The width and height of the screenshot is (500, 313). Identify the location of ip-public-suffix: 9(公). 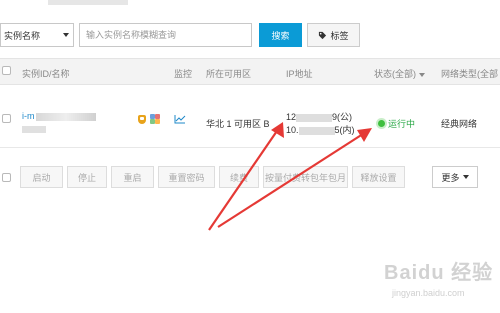
(342, 117).